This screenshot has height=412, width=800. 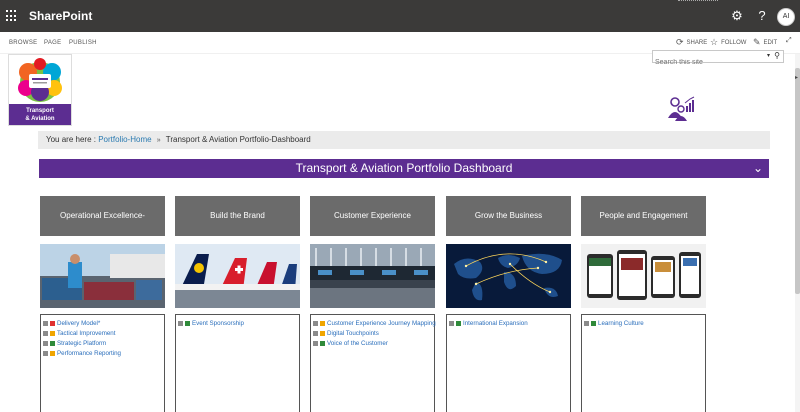 What do you see at coordinates (508, 216) in the screenshot?
I see `category-tile-grow-the-business: Grow the Business` at bounding box center [508, 216].